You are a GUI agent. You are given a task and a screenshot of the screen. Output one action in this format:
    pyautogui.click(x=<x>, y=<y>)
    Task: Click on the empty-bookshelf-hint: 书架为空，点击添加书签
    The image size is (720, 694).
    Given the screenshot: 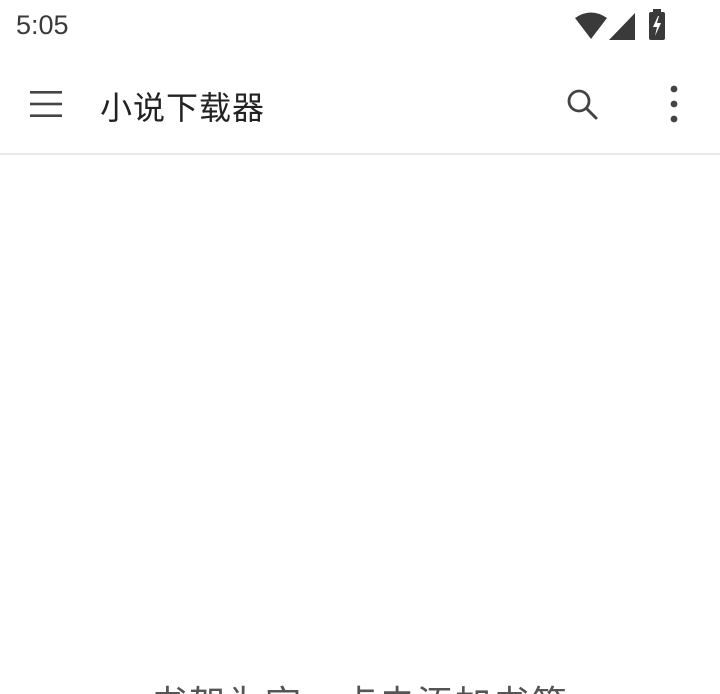 What is the action you would take?
    pyautogui.click(x=360, y=684)
    